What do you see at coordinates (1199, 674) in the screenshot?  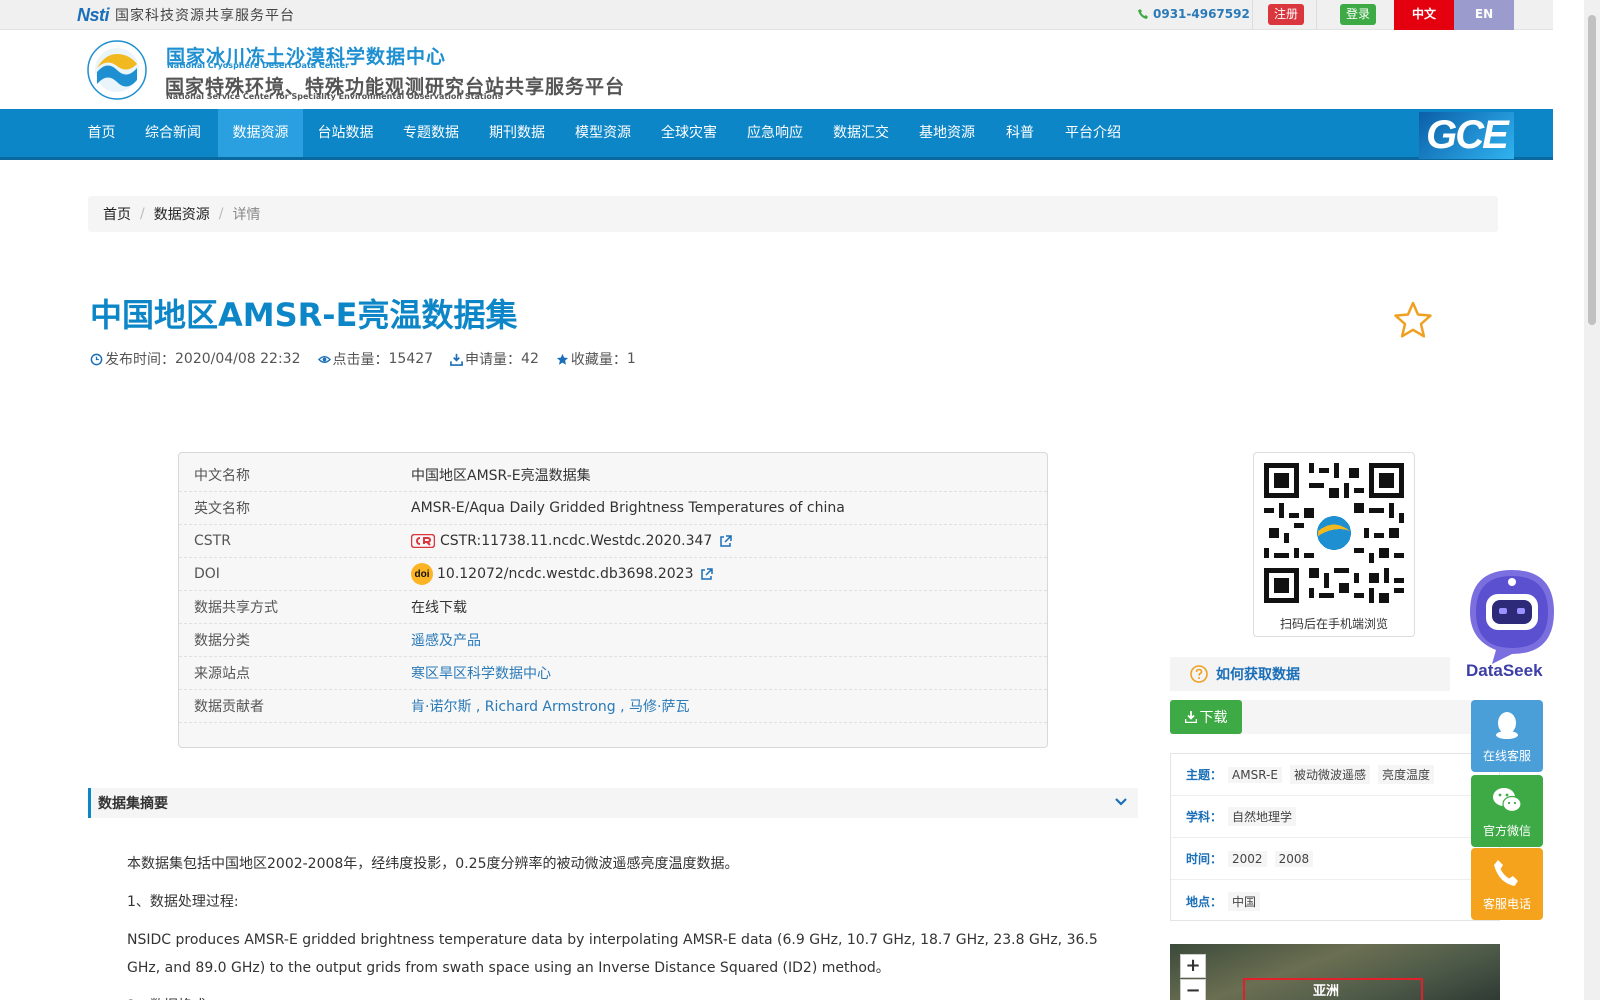 I see `question-circle-icon` at bounding box center [1199, 674].